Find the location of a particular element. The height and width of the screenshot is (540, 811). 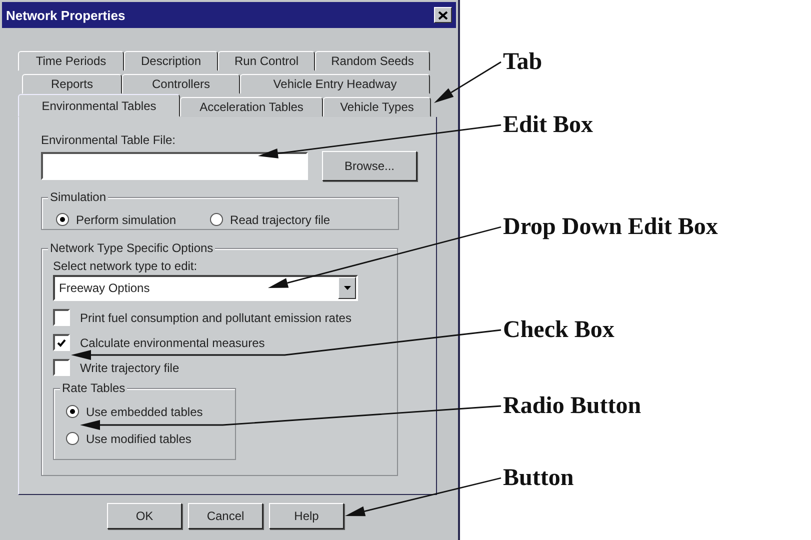

option-label: Read trajectory file is located at coordinates (280, 219).